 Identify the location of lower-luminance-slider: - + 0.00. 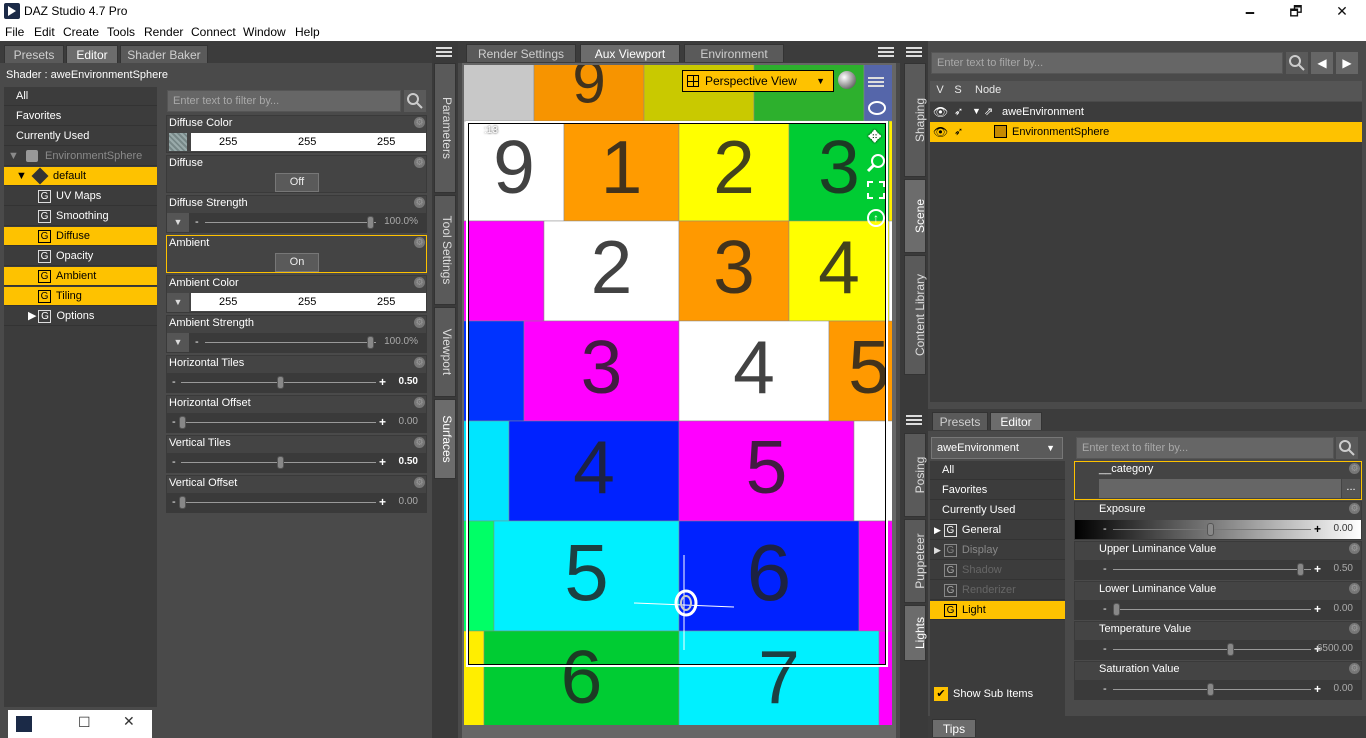
(1218, 609).